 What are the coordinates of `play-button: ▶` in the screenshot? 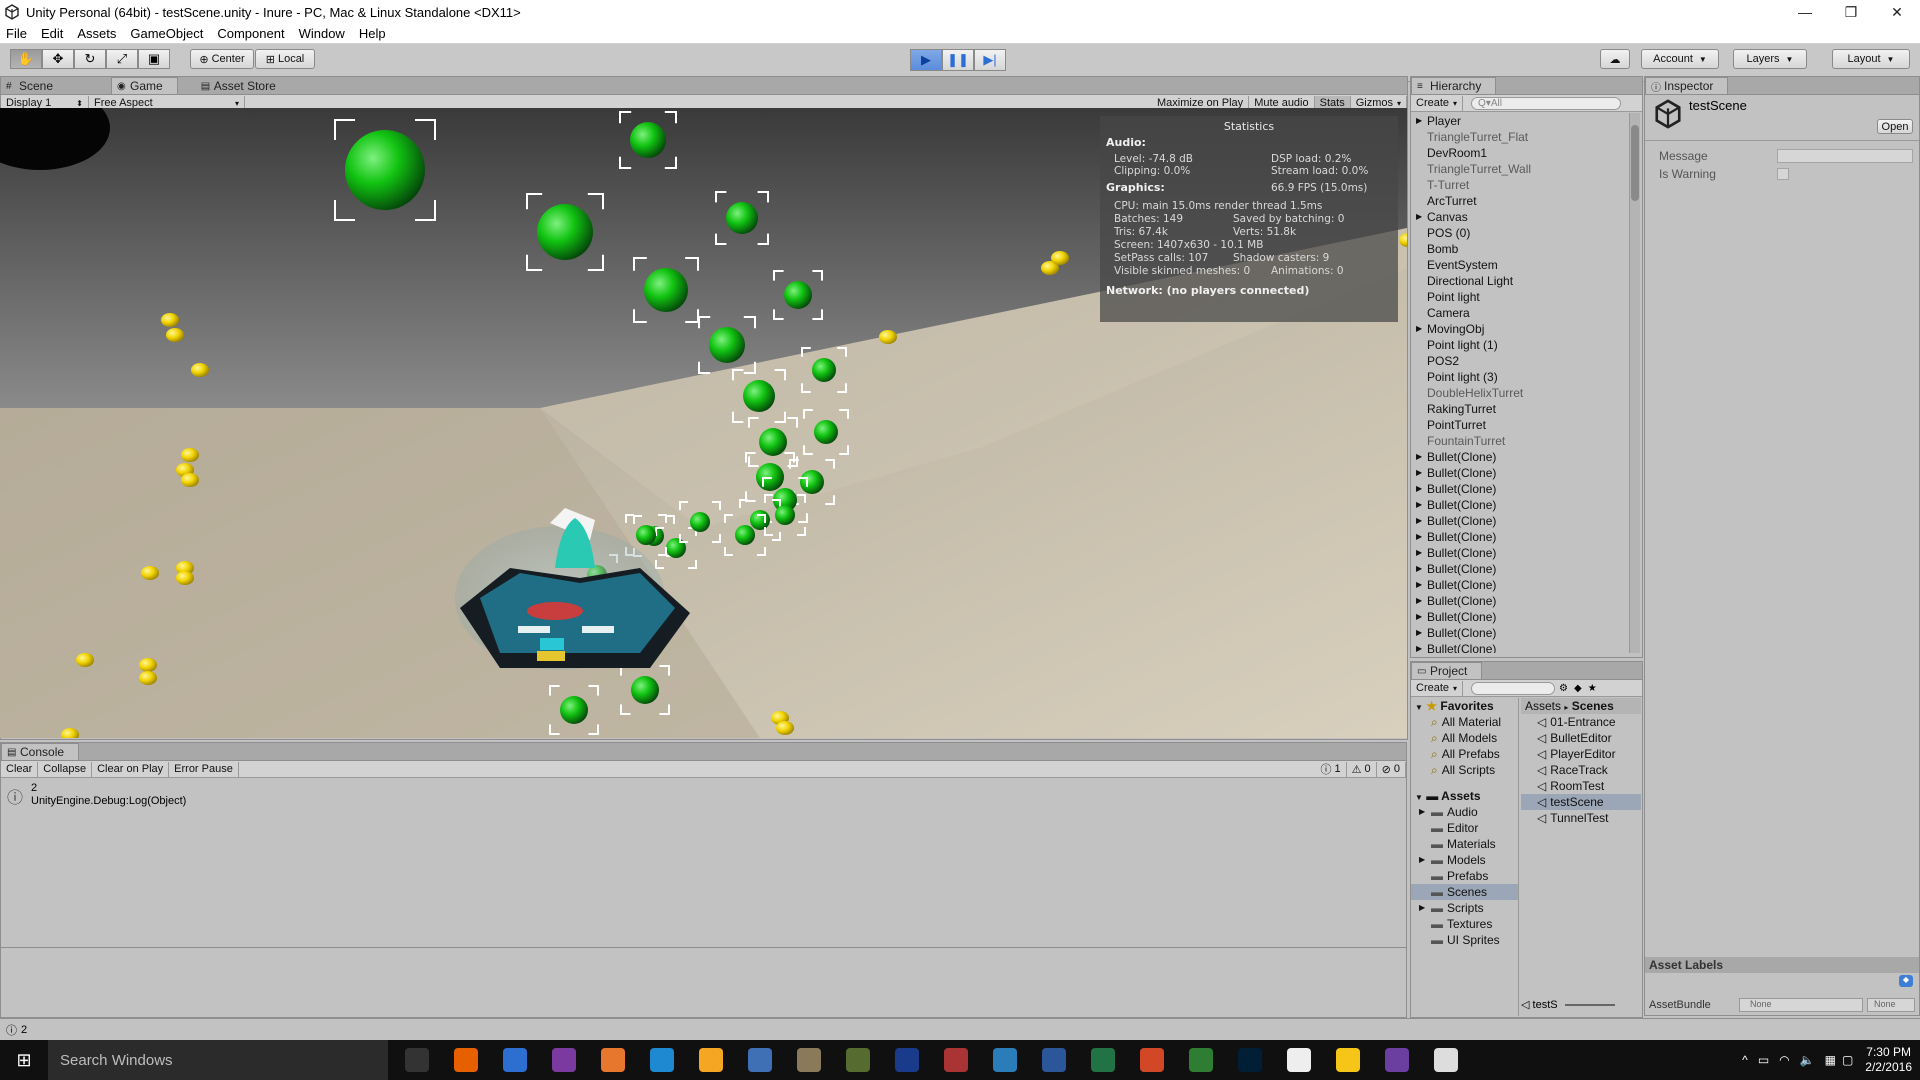 It's located at (926, 60).